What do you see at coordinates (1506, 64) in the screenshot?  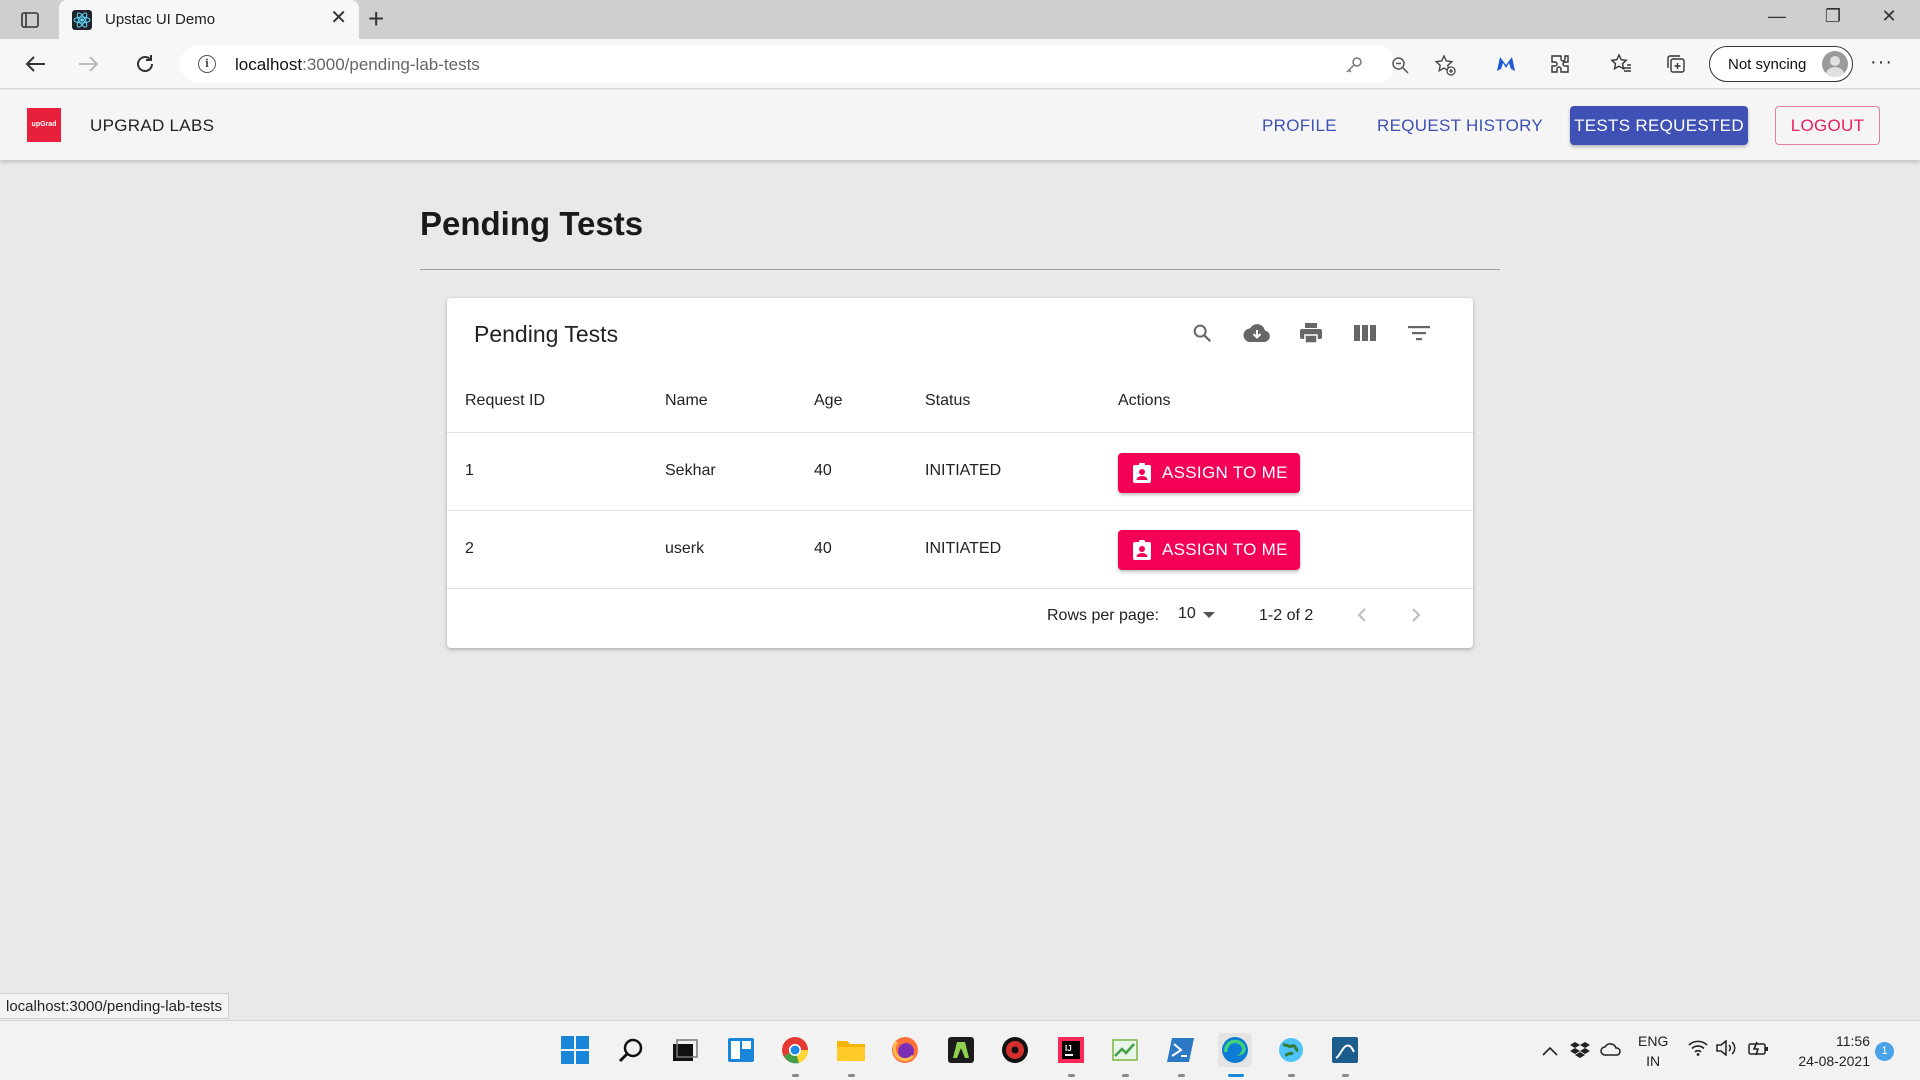 I see `malwarebytes-extension-icon` at bounding box center [1506, 64].